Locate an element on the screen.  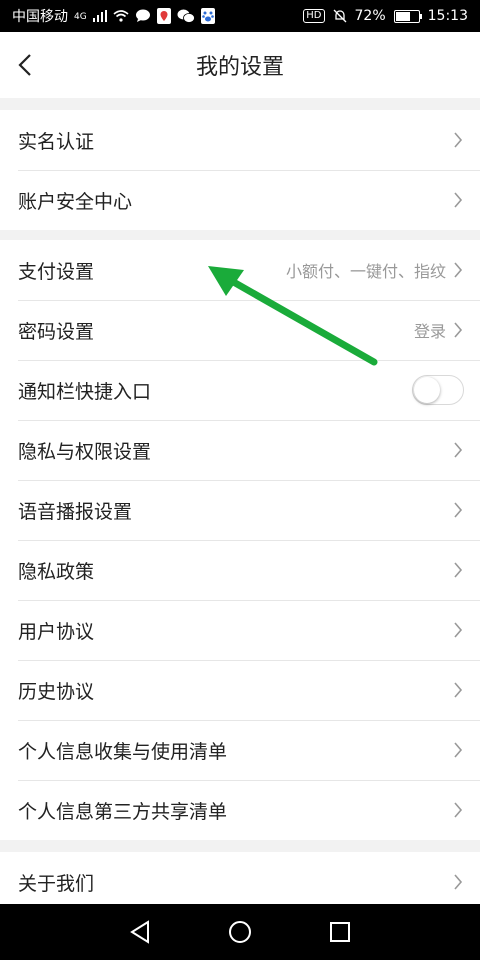
square-recents-icon is located at coordinates (340, 932).